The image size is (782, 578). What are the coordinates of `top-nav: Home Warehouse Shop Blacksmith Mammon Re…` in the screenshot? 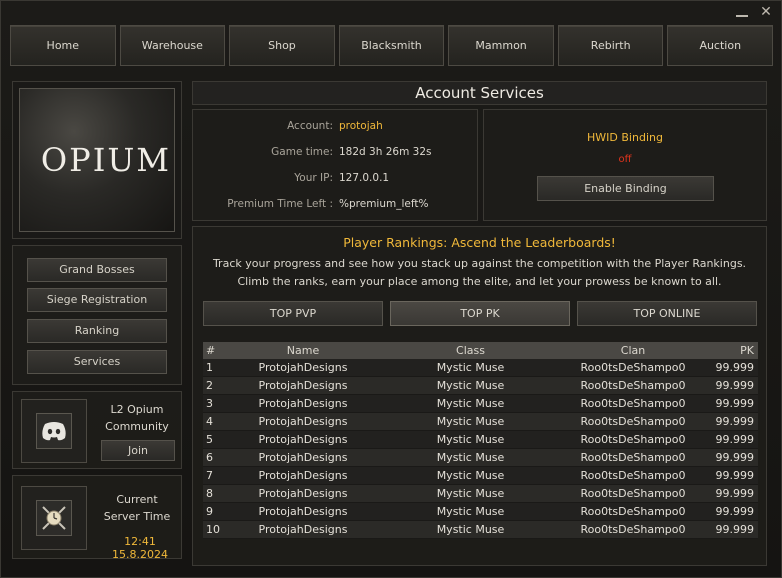 It's located at (392, 45).